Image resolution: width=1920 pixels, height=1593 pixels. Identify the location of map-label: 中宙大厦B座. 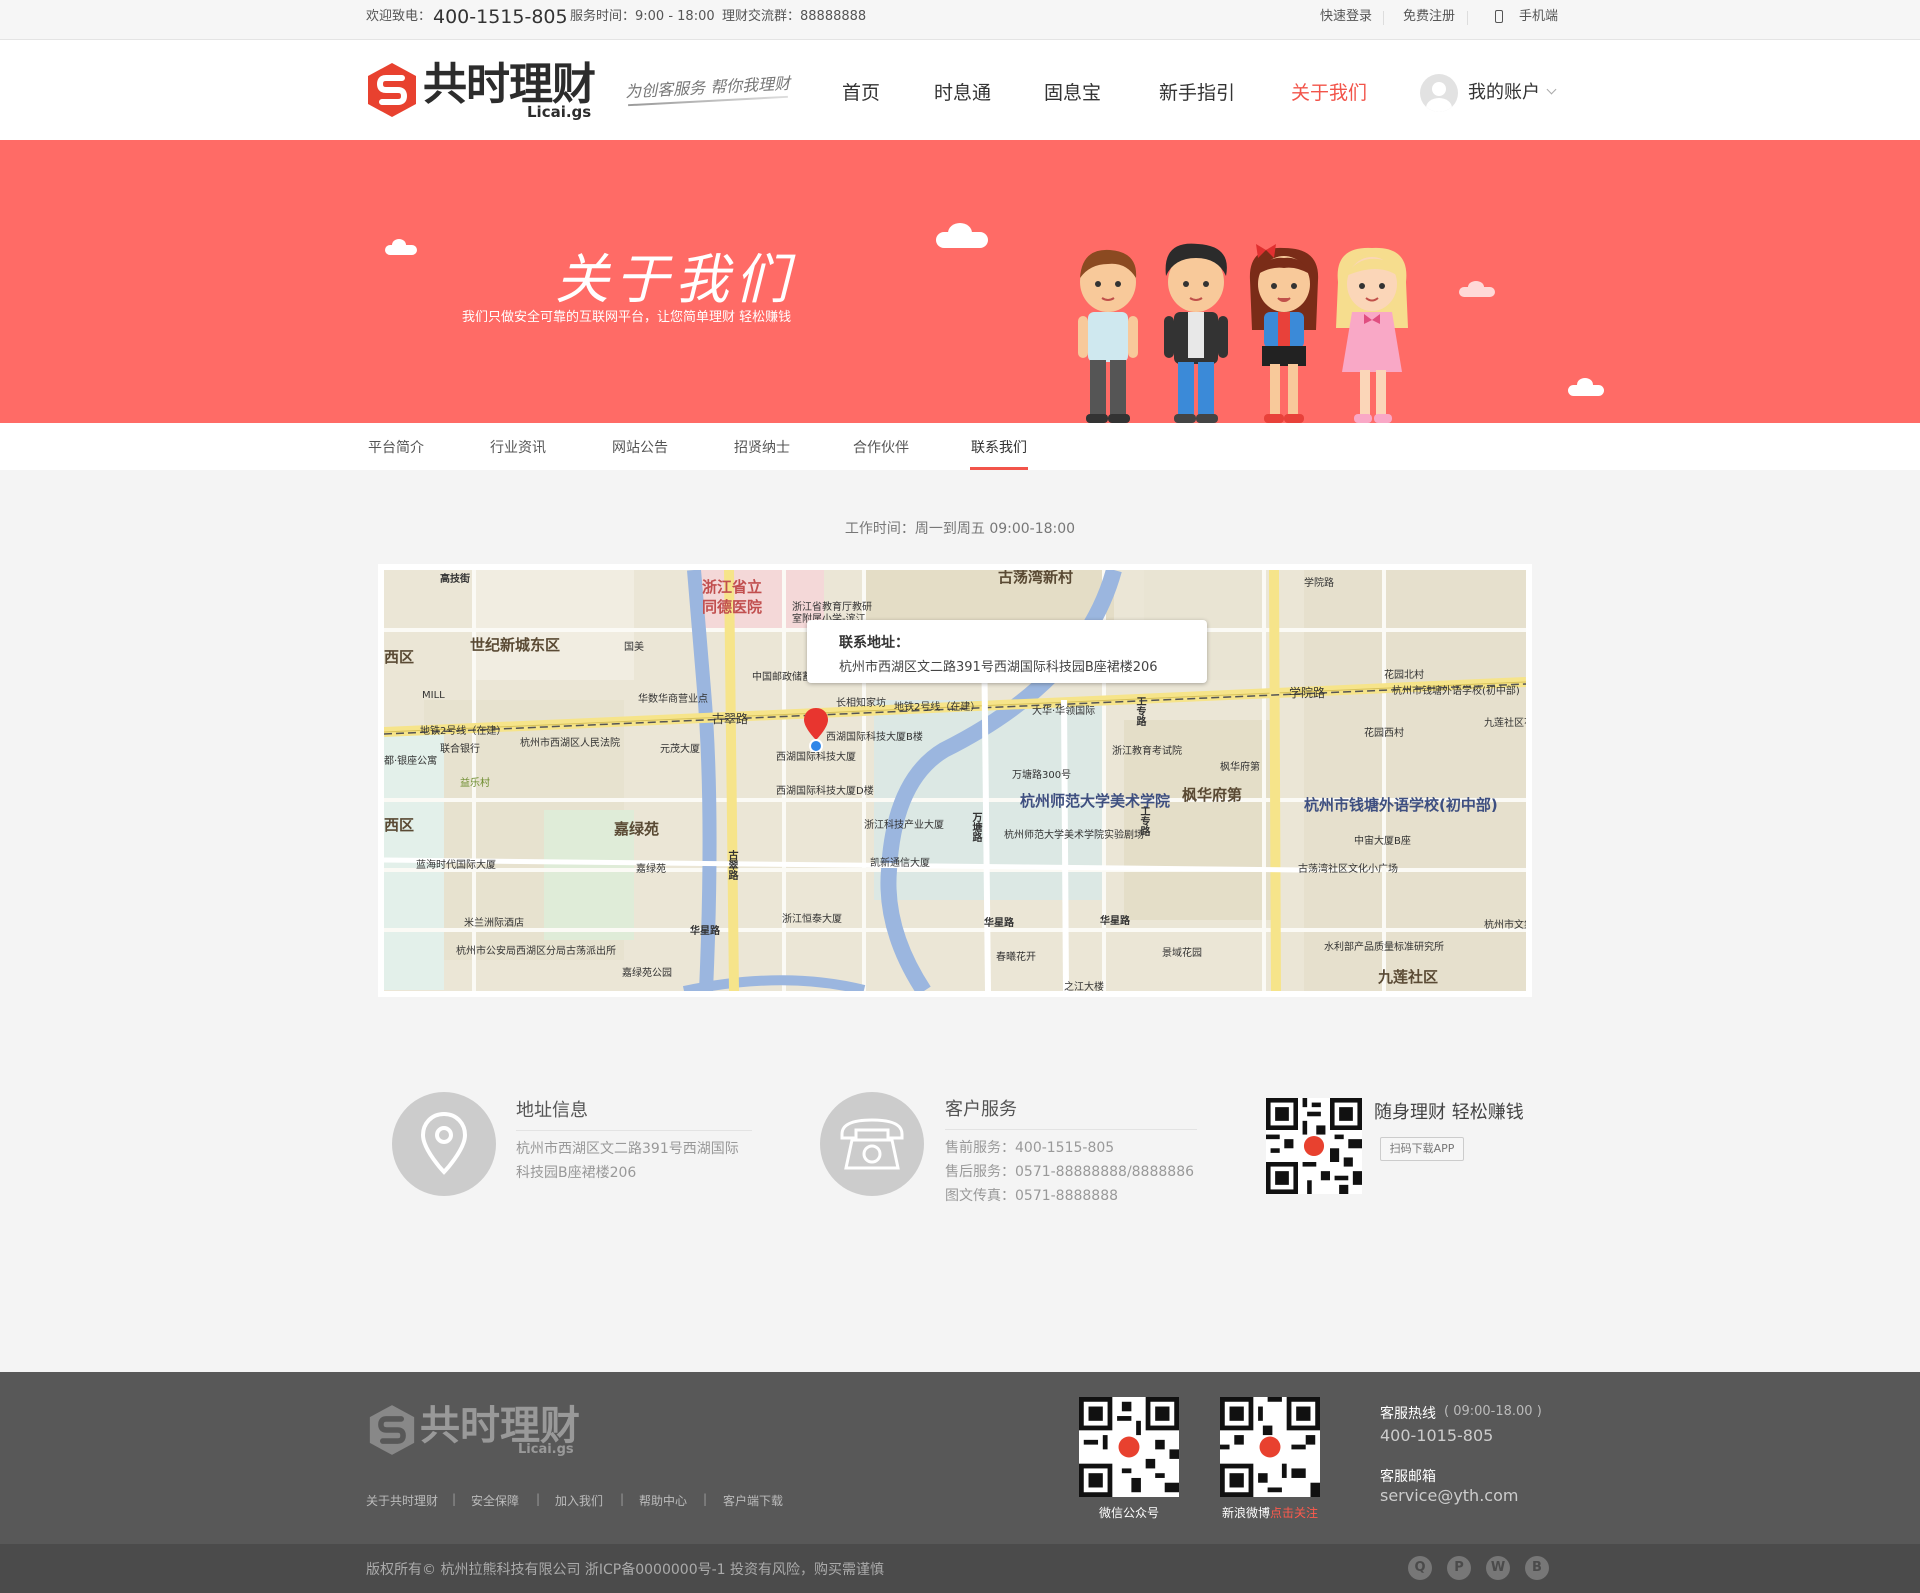
(1382, 841).